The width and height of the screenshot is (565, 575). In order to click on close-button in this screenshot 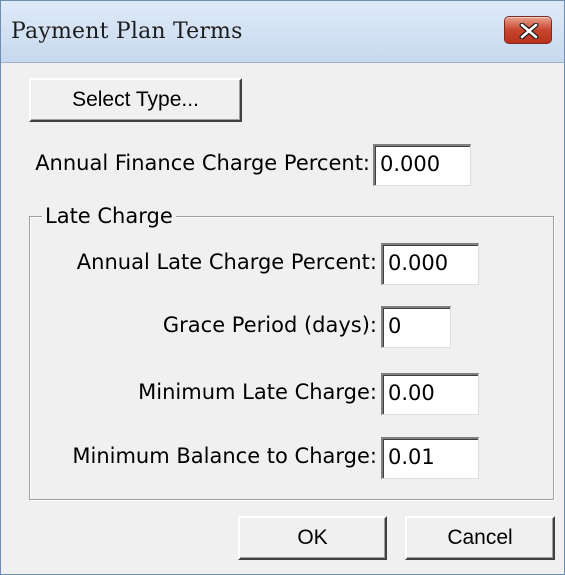, I will do `click(528, 30)`.